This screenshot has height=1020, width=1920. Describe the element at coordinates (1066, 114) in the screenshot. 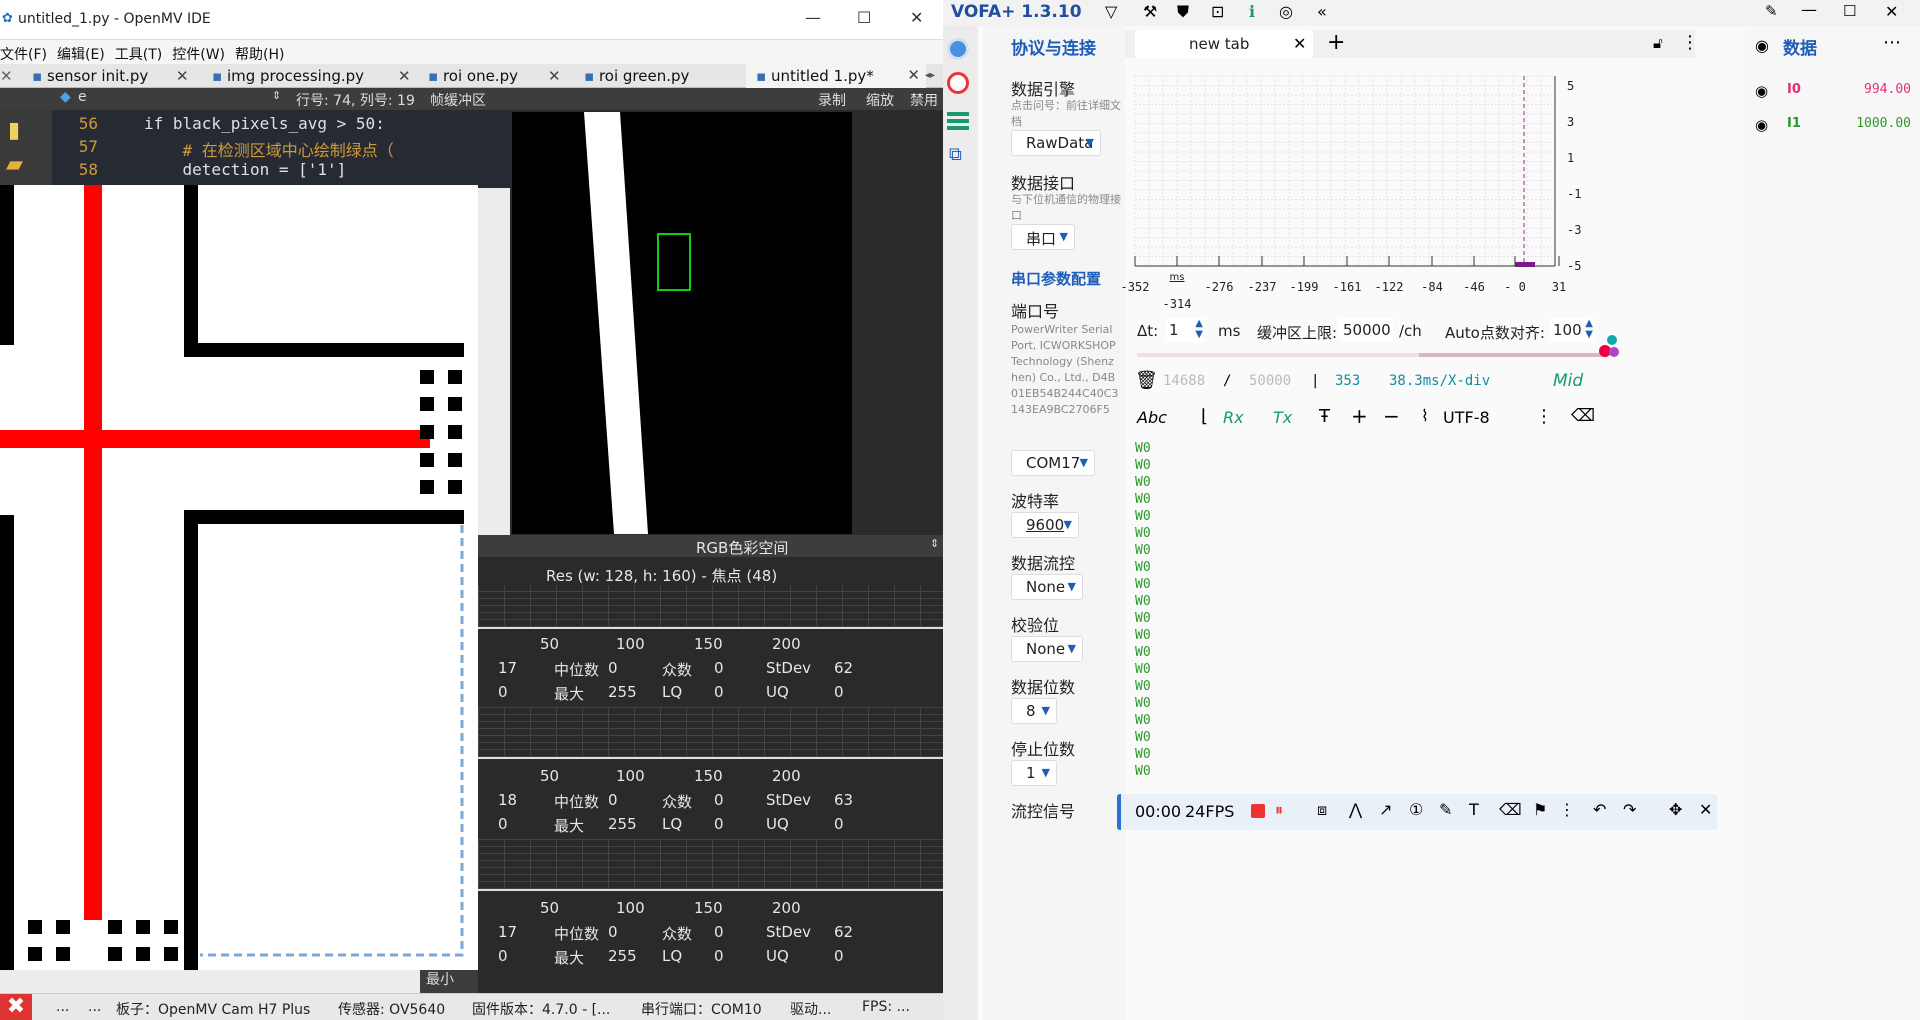

I see `engine-hint: 点击问号：前往详细文档` at that location.